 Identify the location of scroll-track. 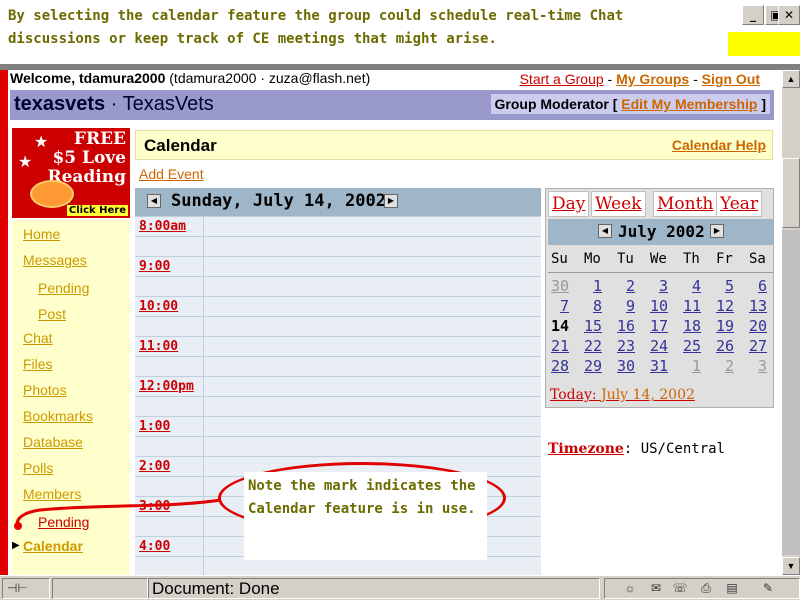
(791, 392).